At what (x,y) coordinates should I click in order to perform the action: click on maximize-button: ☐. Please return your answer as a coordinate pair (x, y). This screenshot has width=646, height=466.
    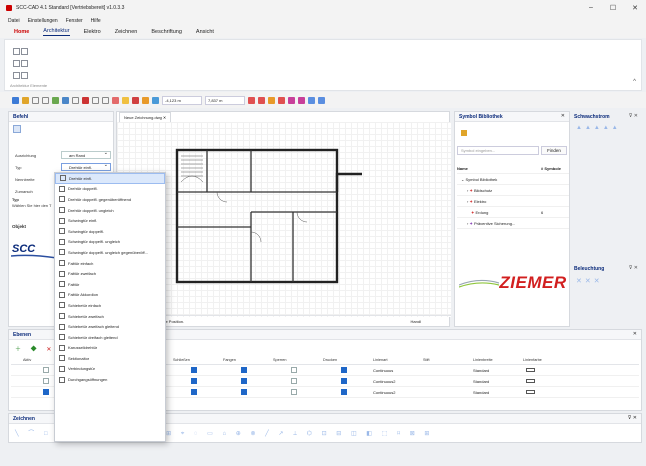
    Looking at the image, I should click on (613, 7).